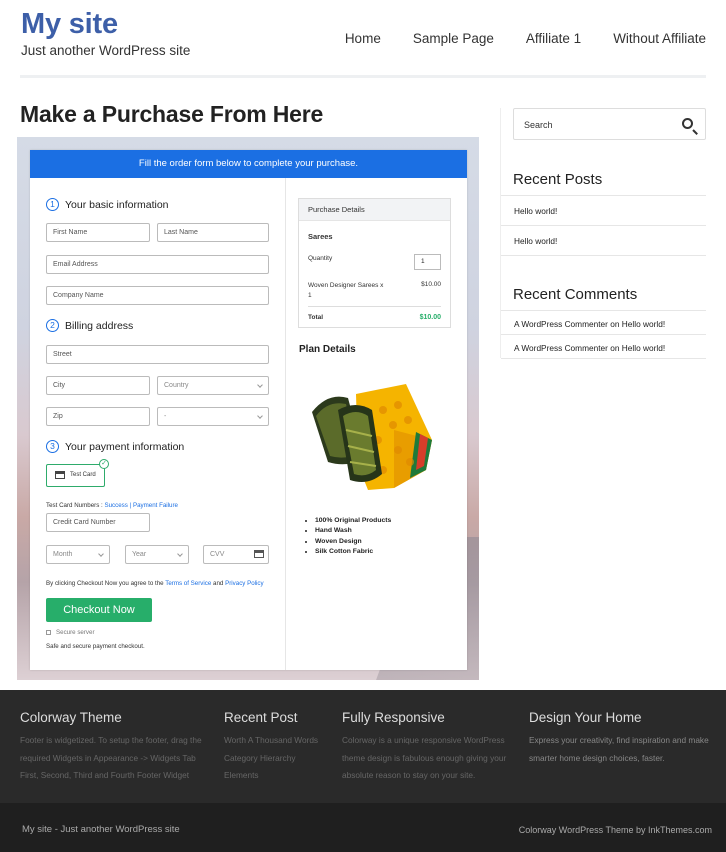 The width and height of the screenshot is (726, 852). I want to click on footer-text-line: absolute reason to stay on your site., so click(409, 775).